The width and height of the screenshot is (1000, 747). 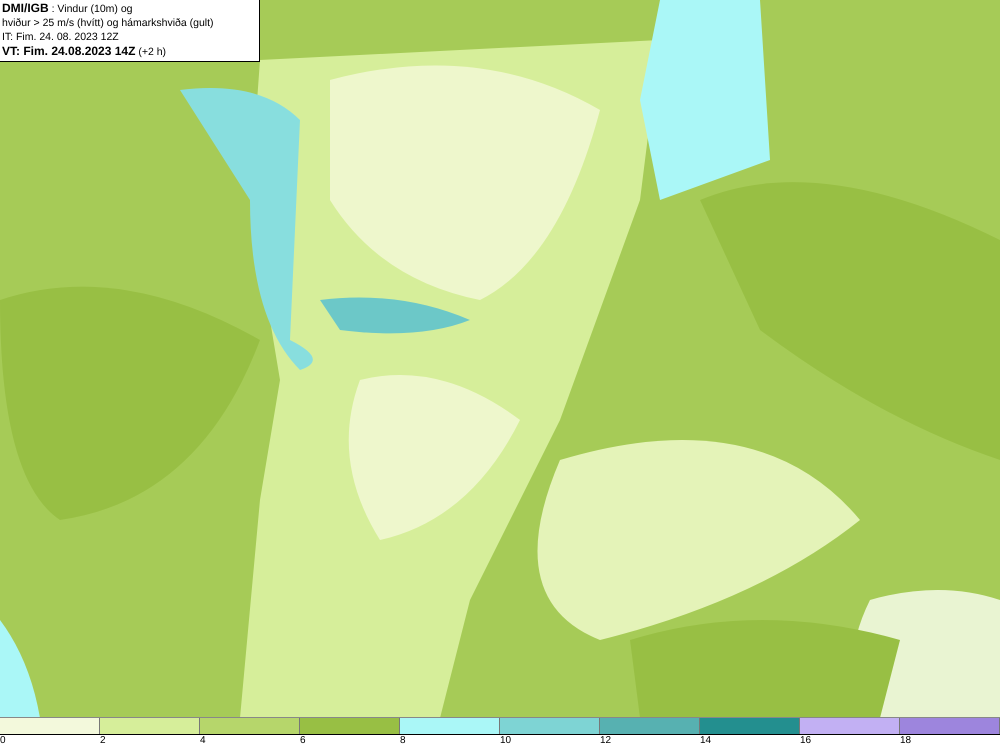 What do you see at coordinates (906, 741) in the screenshot?
I see `legend-label: 18` at bounding box center [906, 741].